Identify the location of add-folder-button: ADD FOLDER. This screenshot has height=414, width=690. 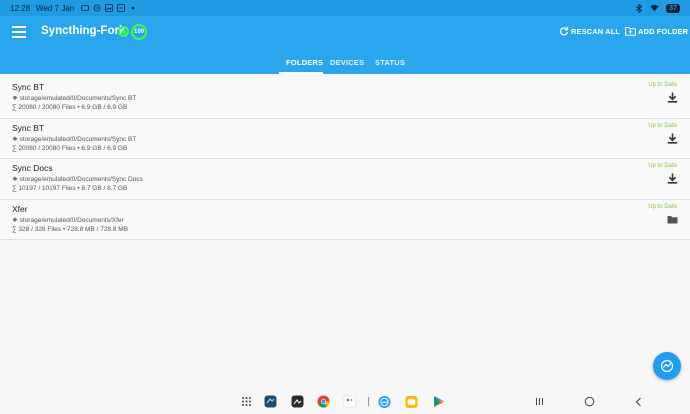
(656, 31).